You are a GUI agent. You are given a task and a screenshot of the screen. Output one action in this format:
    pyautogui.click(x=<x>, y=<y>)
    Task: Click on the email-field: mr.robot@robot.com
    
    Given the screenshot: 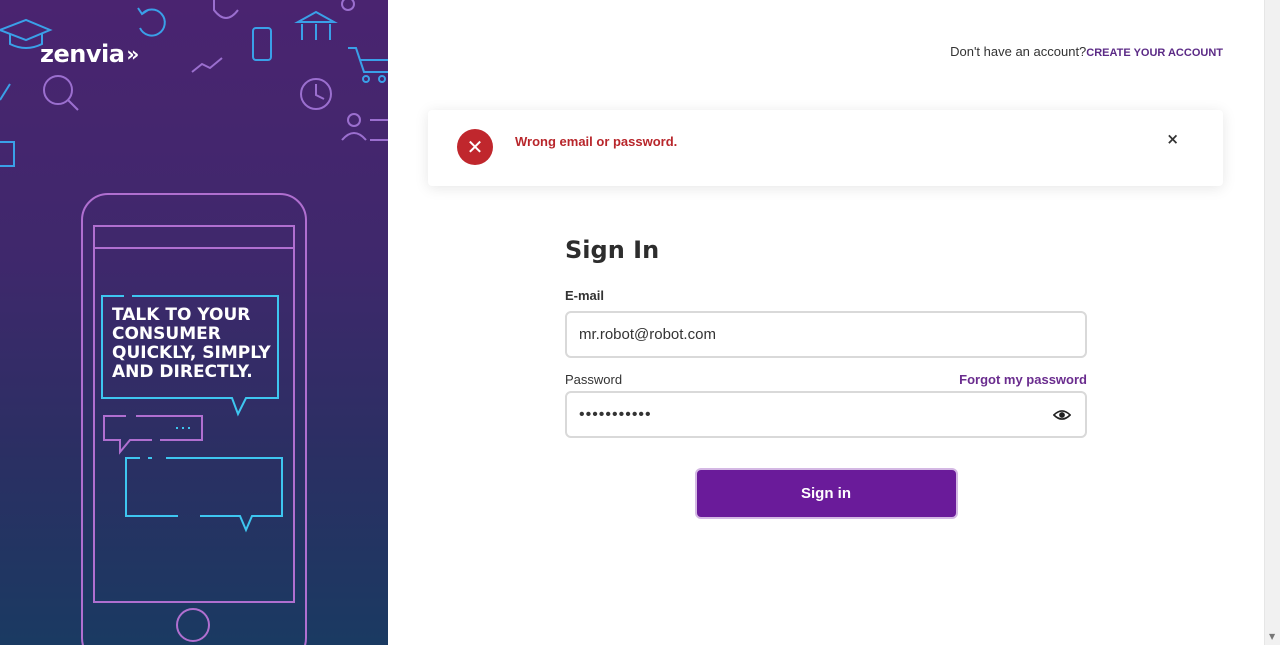 What is the action you would take?
    pyautogui.click(x=826, y=334)
    